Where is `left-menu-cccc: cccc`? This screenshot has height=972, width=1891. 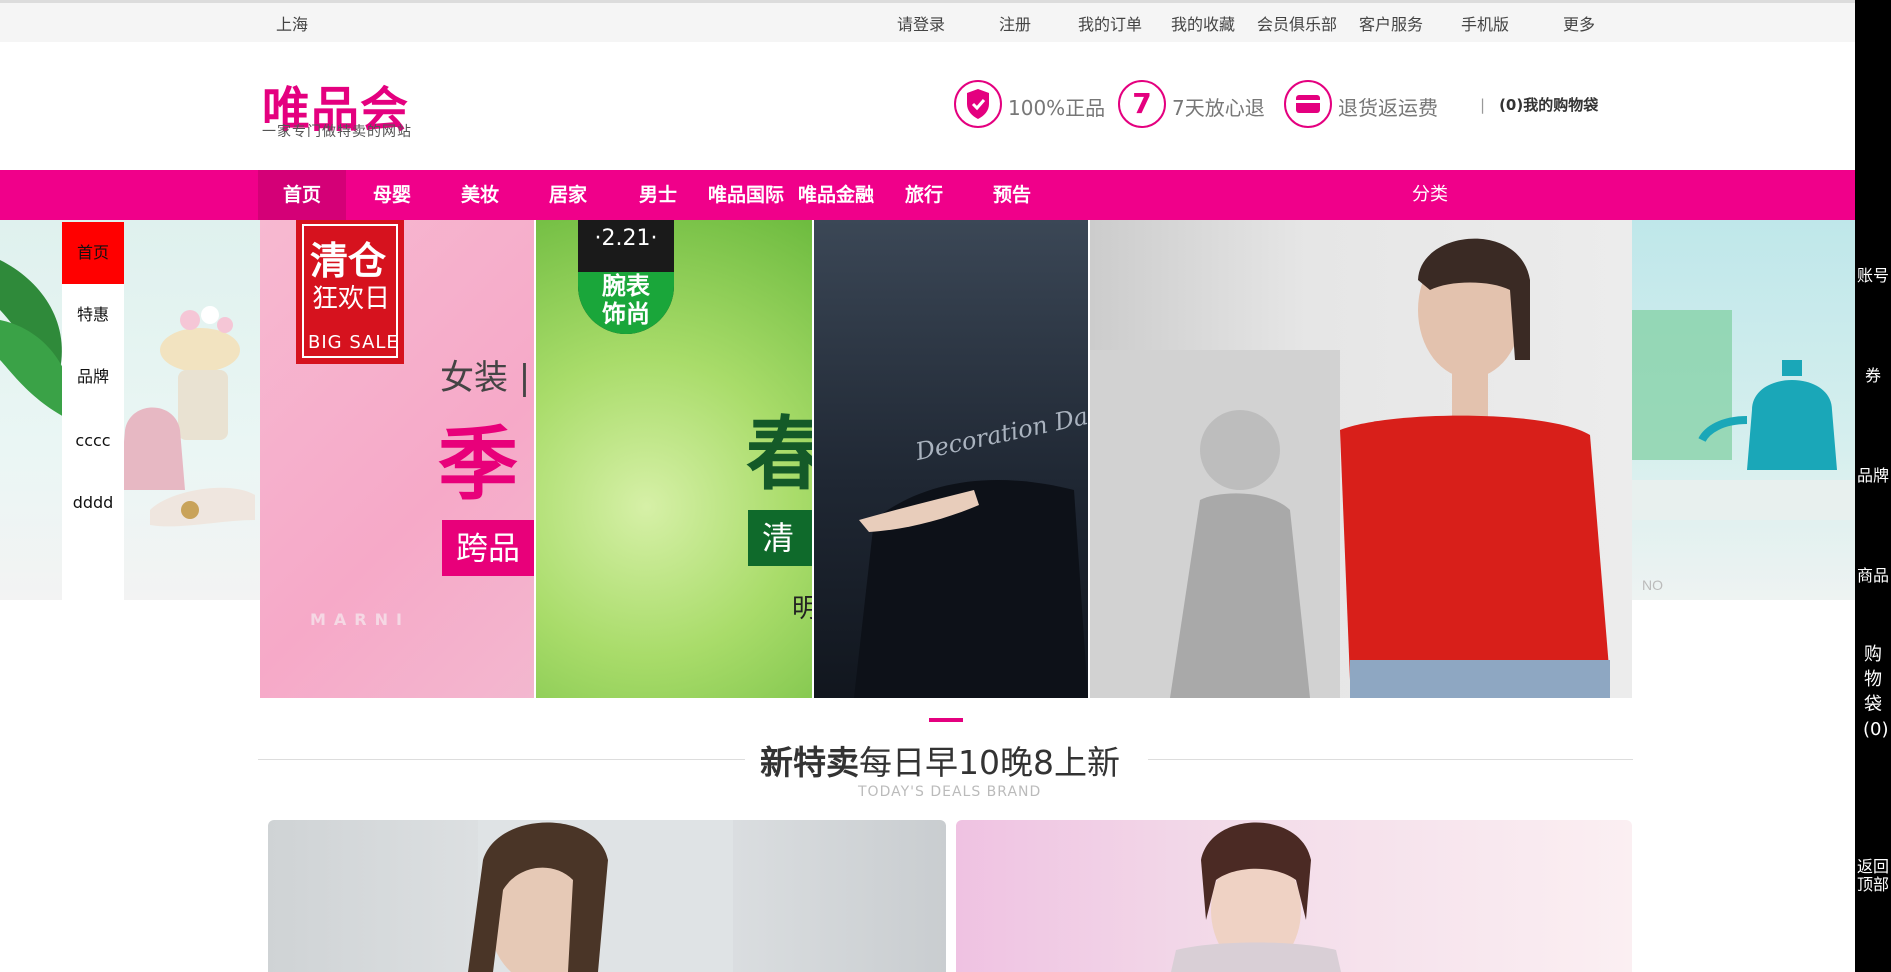
left-menu-cccc: cccc is located at coordinates (93, 441).